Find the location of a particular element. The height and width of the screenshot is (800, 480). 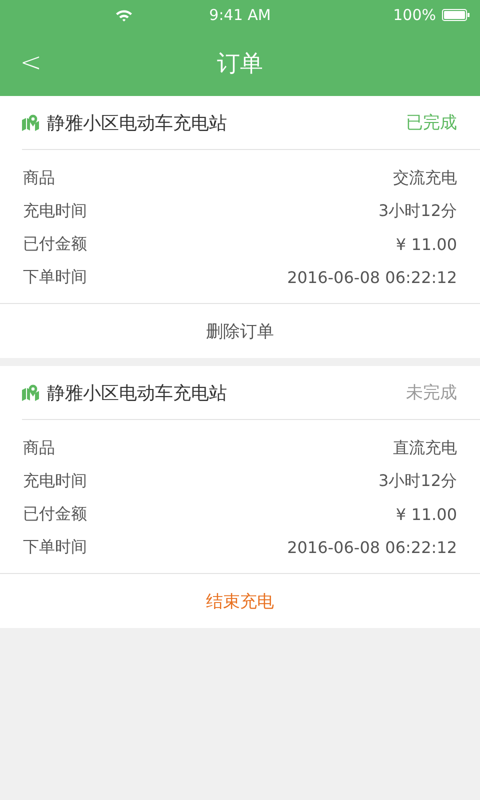

back-button: < is located at coordinates (31, 63).